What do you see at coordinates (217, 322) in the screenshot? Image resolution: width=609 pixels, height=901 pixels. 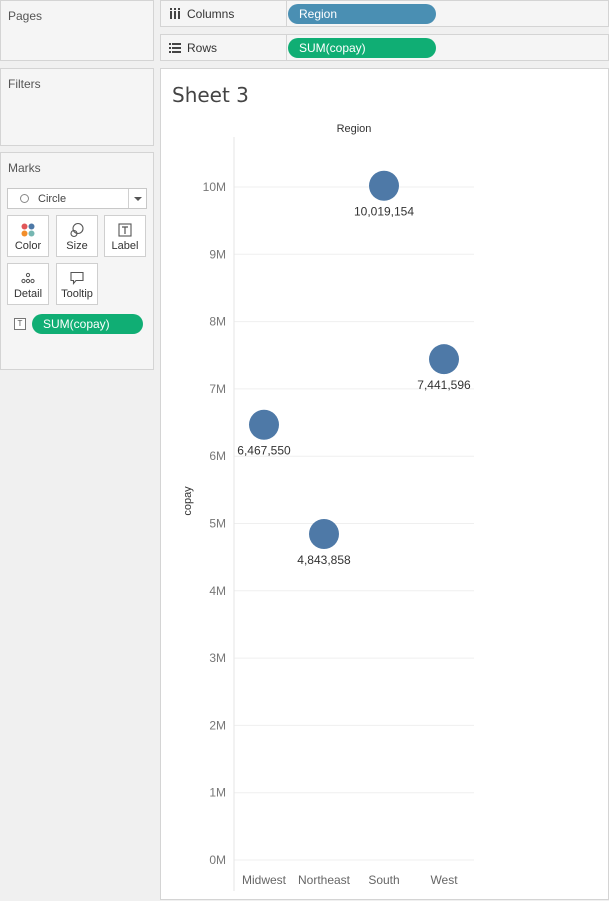 I see `y-tick-label: 8M` at bounding box center [217, 322].